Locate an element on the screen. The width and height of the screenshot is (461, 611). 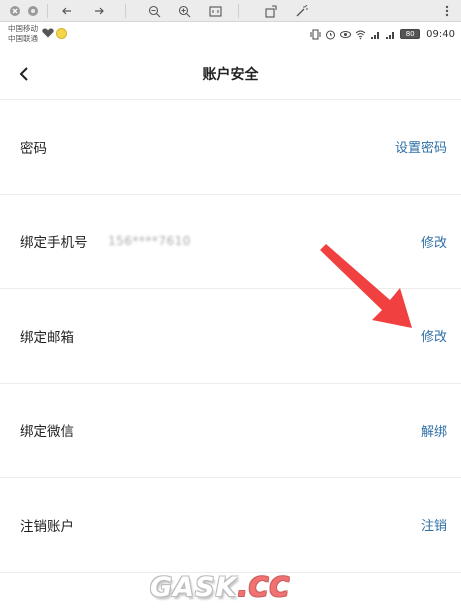
carrier-2: 中国联通 is located at coordinates (23, 38).